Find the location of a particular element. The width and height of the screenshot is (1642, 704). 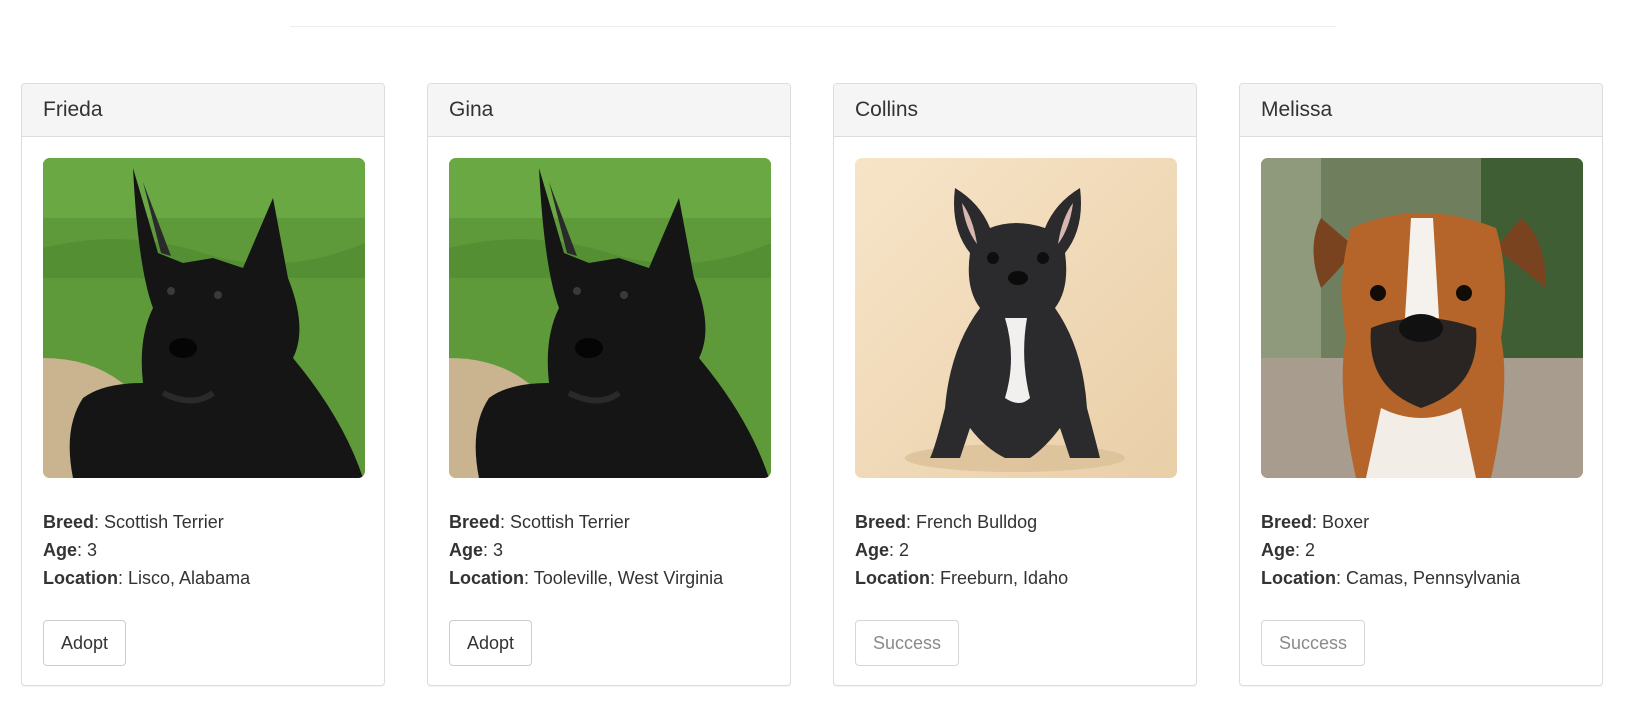

pet-name: Gina is located at coordinates (609, 110).